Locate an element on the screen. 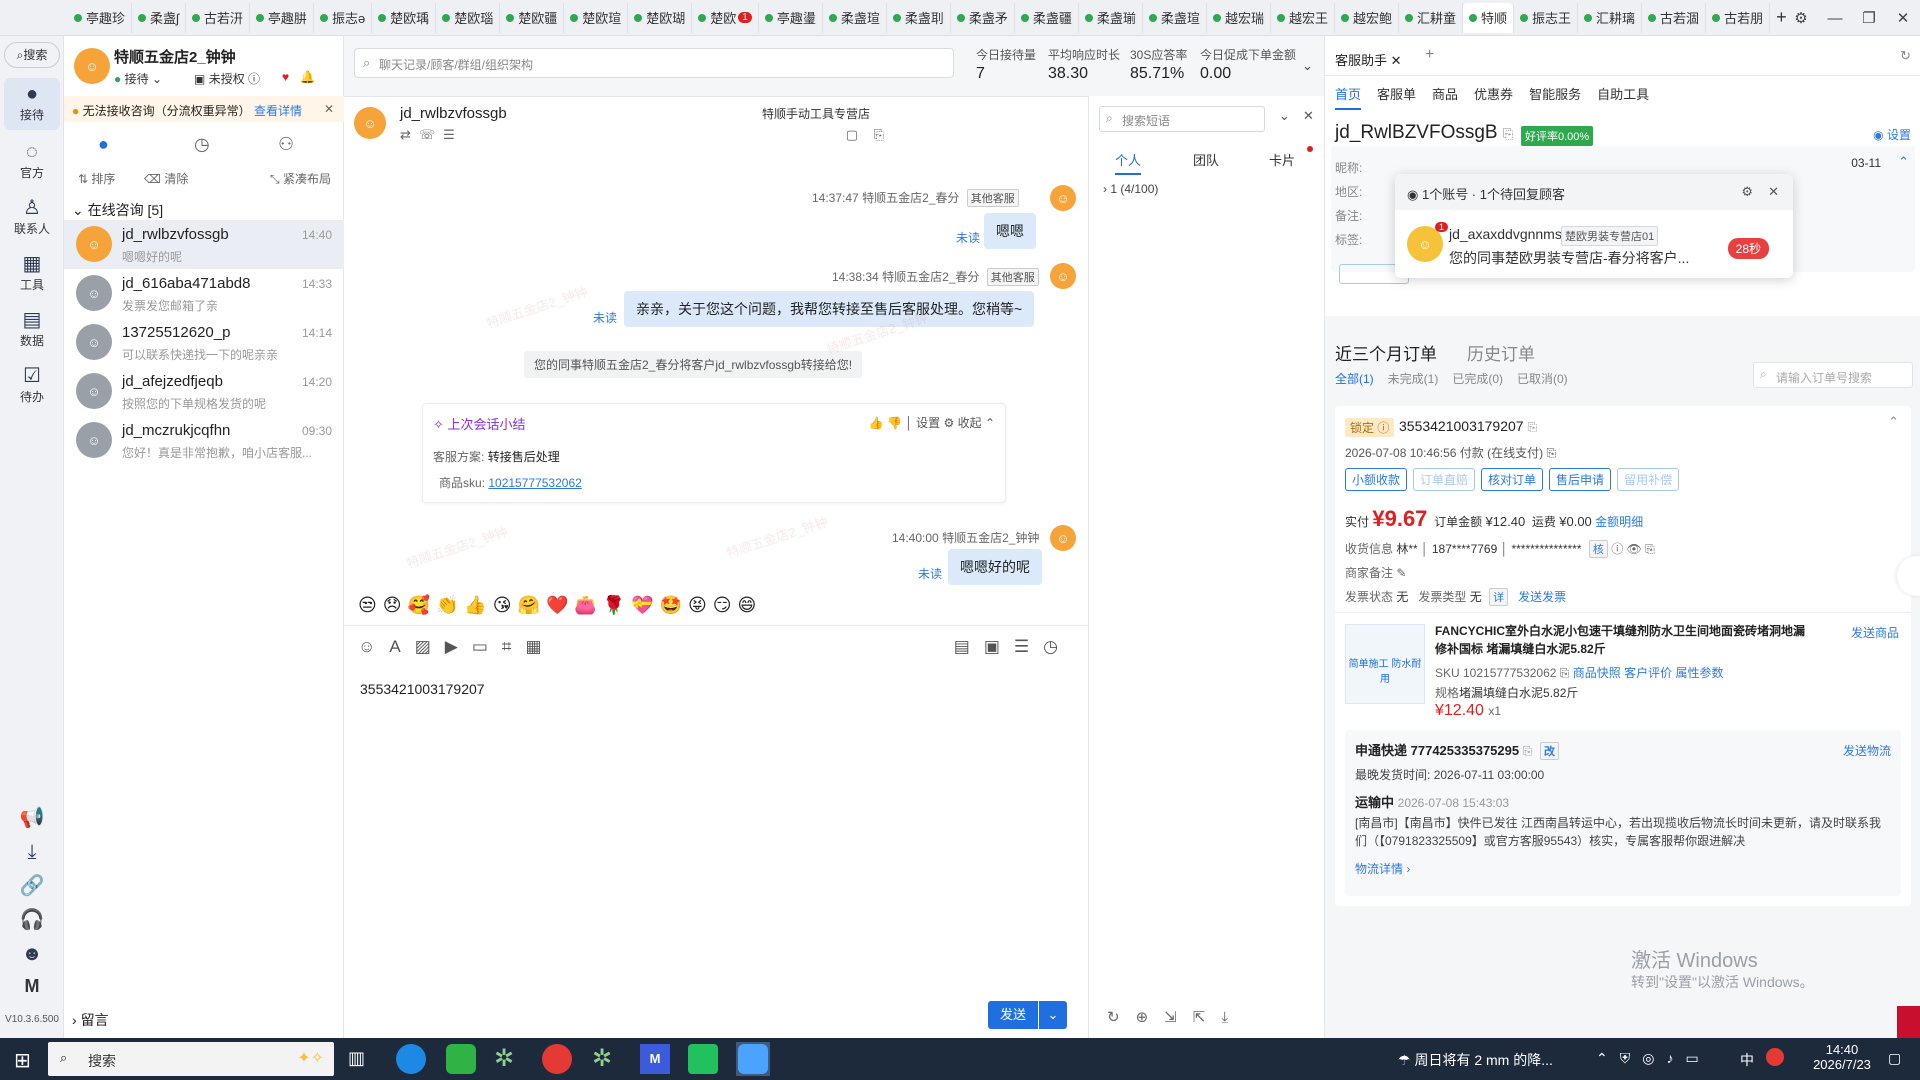 Image resolution: width=1920 pixels, height=1080 pixels. send-product-link: 发送商品 is located at coordinates (1875, 632).